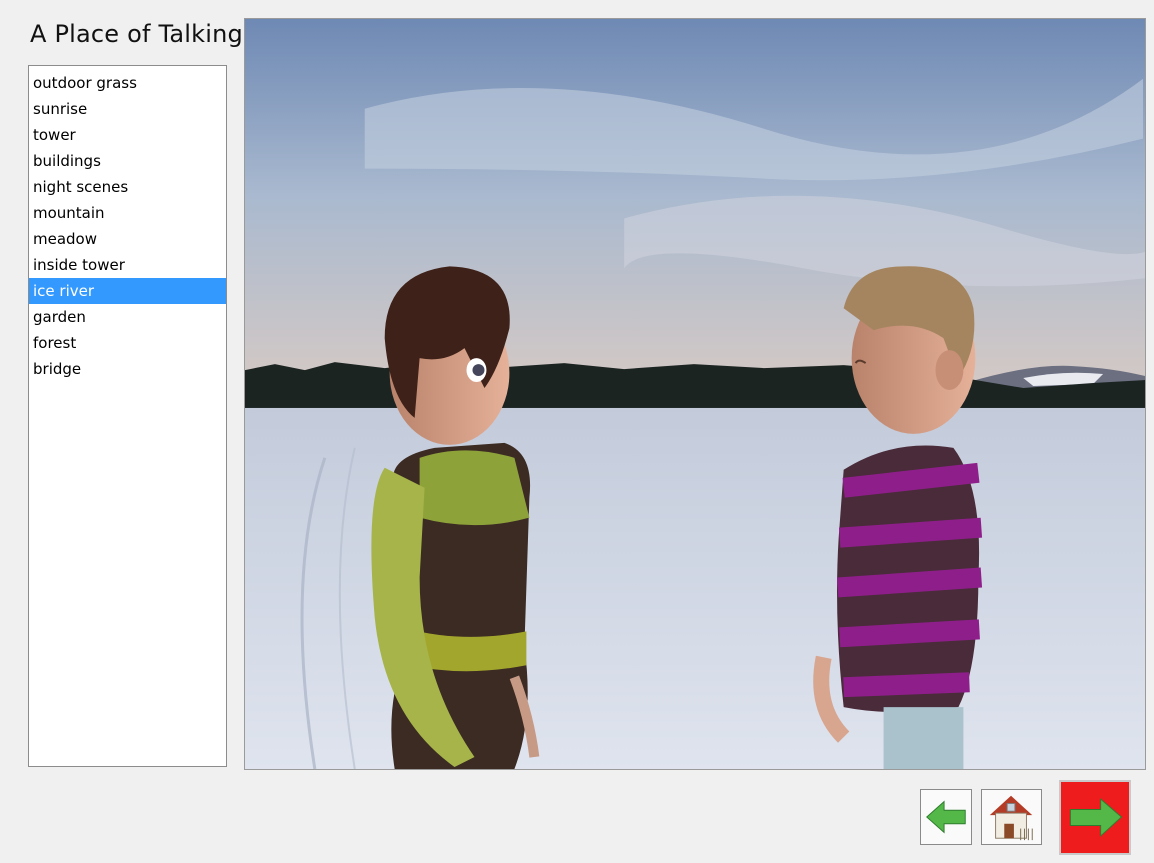  What do you see at coordinates (127, 265) in the screenshot?
I see `scene-item-inside-tower: inside tower` at bounding box center [127, 265].